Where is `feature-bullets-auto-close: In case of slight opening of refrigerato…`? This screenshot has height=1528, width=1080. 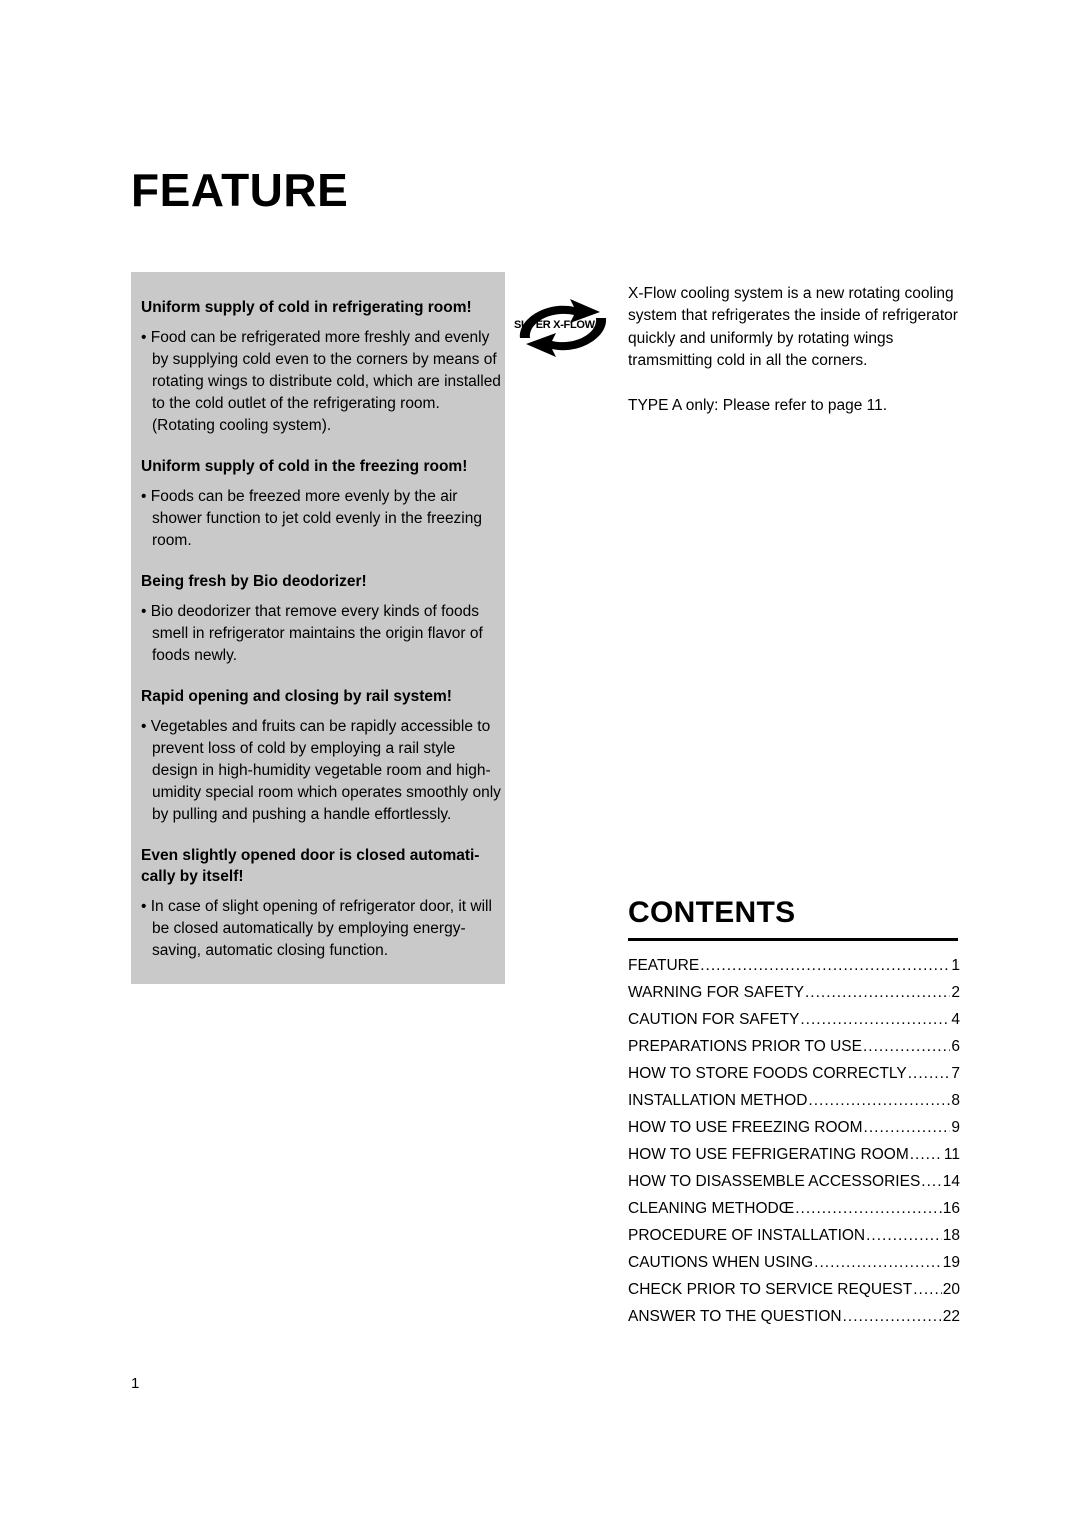
feature-bullets-auto-close: In case of slight opening of refrigerato… is located at coordinates (322, 929).